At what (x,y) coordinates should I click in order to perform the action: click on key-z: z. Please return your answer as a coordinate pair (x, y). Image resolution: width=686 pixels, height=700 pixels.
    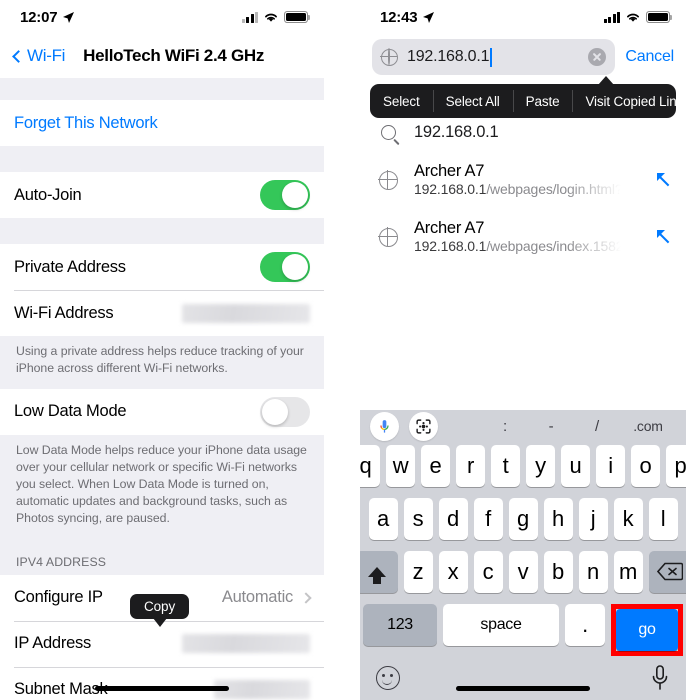
    Looking at the image, I should click on (418, 571).